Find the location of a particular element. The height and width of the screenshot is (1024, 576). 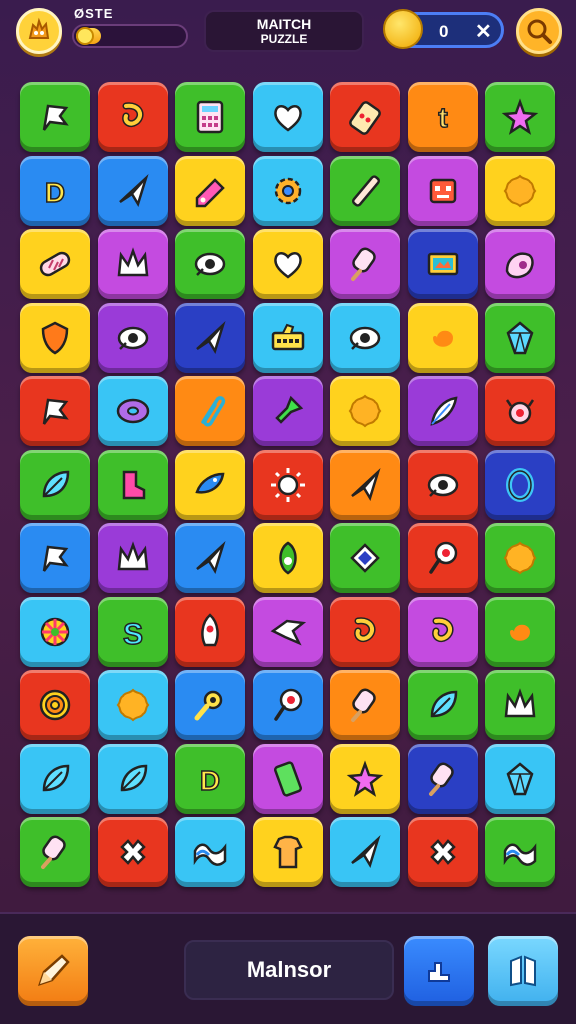

crown-icon is located at coordinates (520, 703).